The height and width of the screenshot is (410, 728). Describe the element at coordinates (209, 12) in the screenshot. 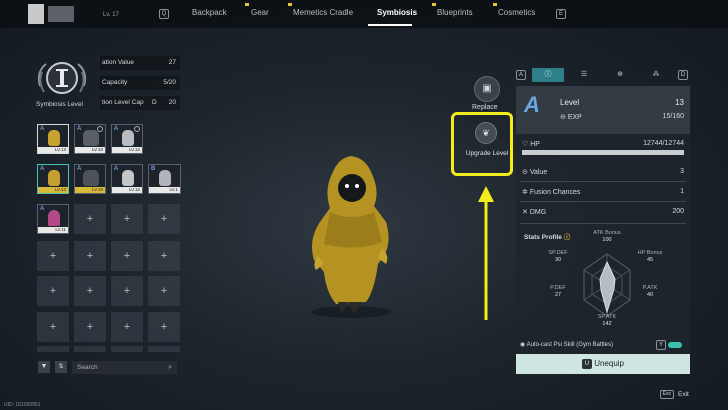

I see `tab-backpack: Backpack` at that location.